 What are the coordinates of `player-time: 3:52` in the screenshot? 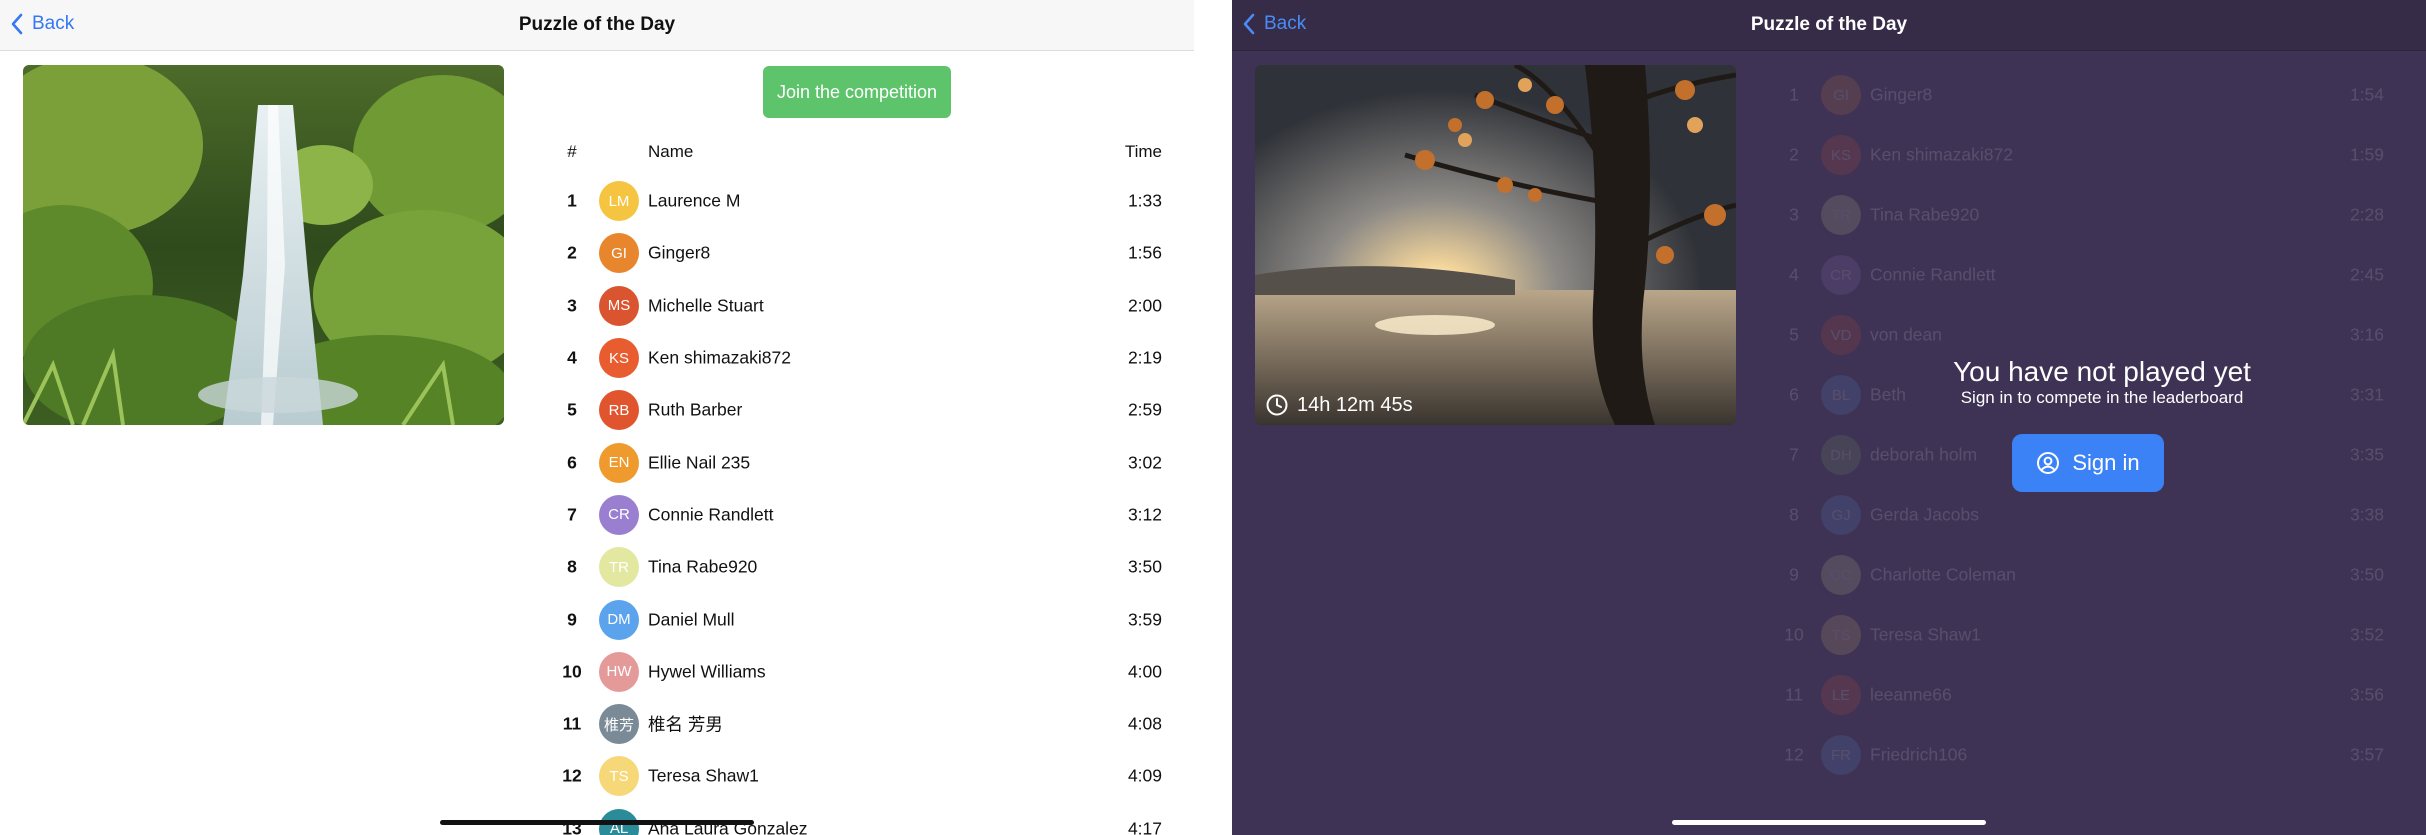 It's located at (2366, 634).